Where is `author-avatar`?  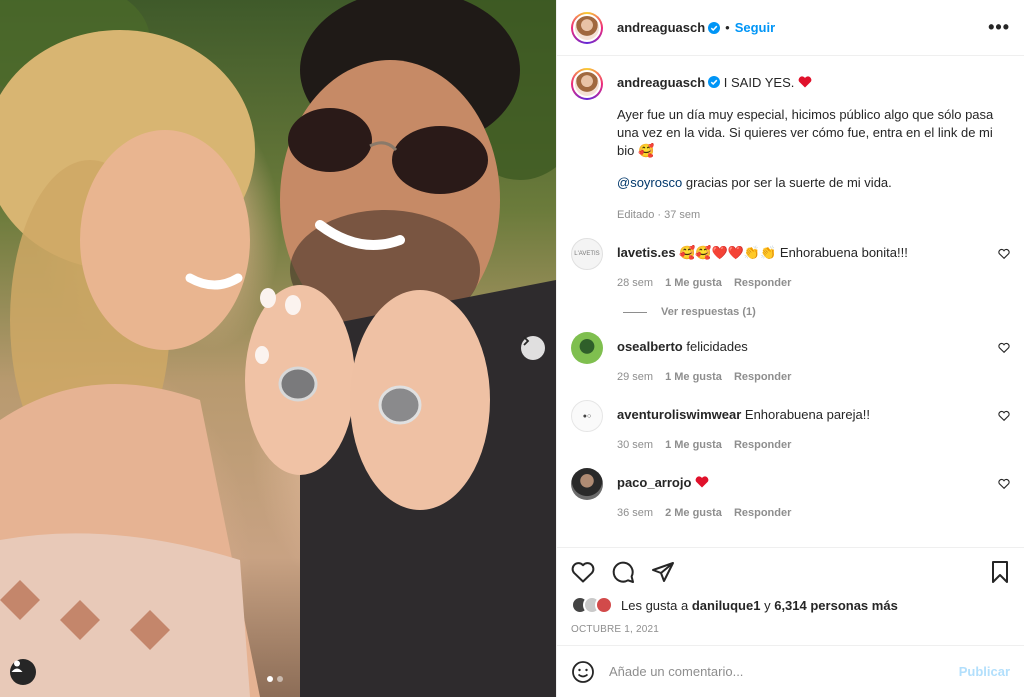 author-avatar is located at coordinates (587, 27).